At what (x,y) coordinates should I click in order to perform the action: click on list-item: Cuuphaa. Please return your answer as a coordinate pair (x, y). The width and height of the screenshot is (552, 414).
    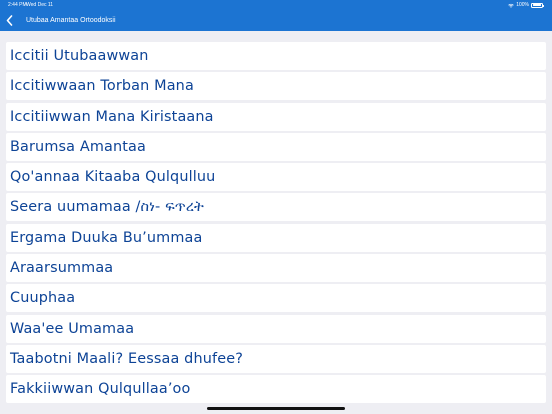
    Looking at the image, I should click on (276, 298).